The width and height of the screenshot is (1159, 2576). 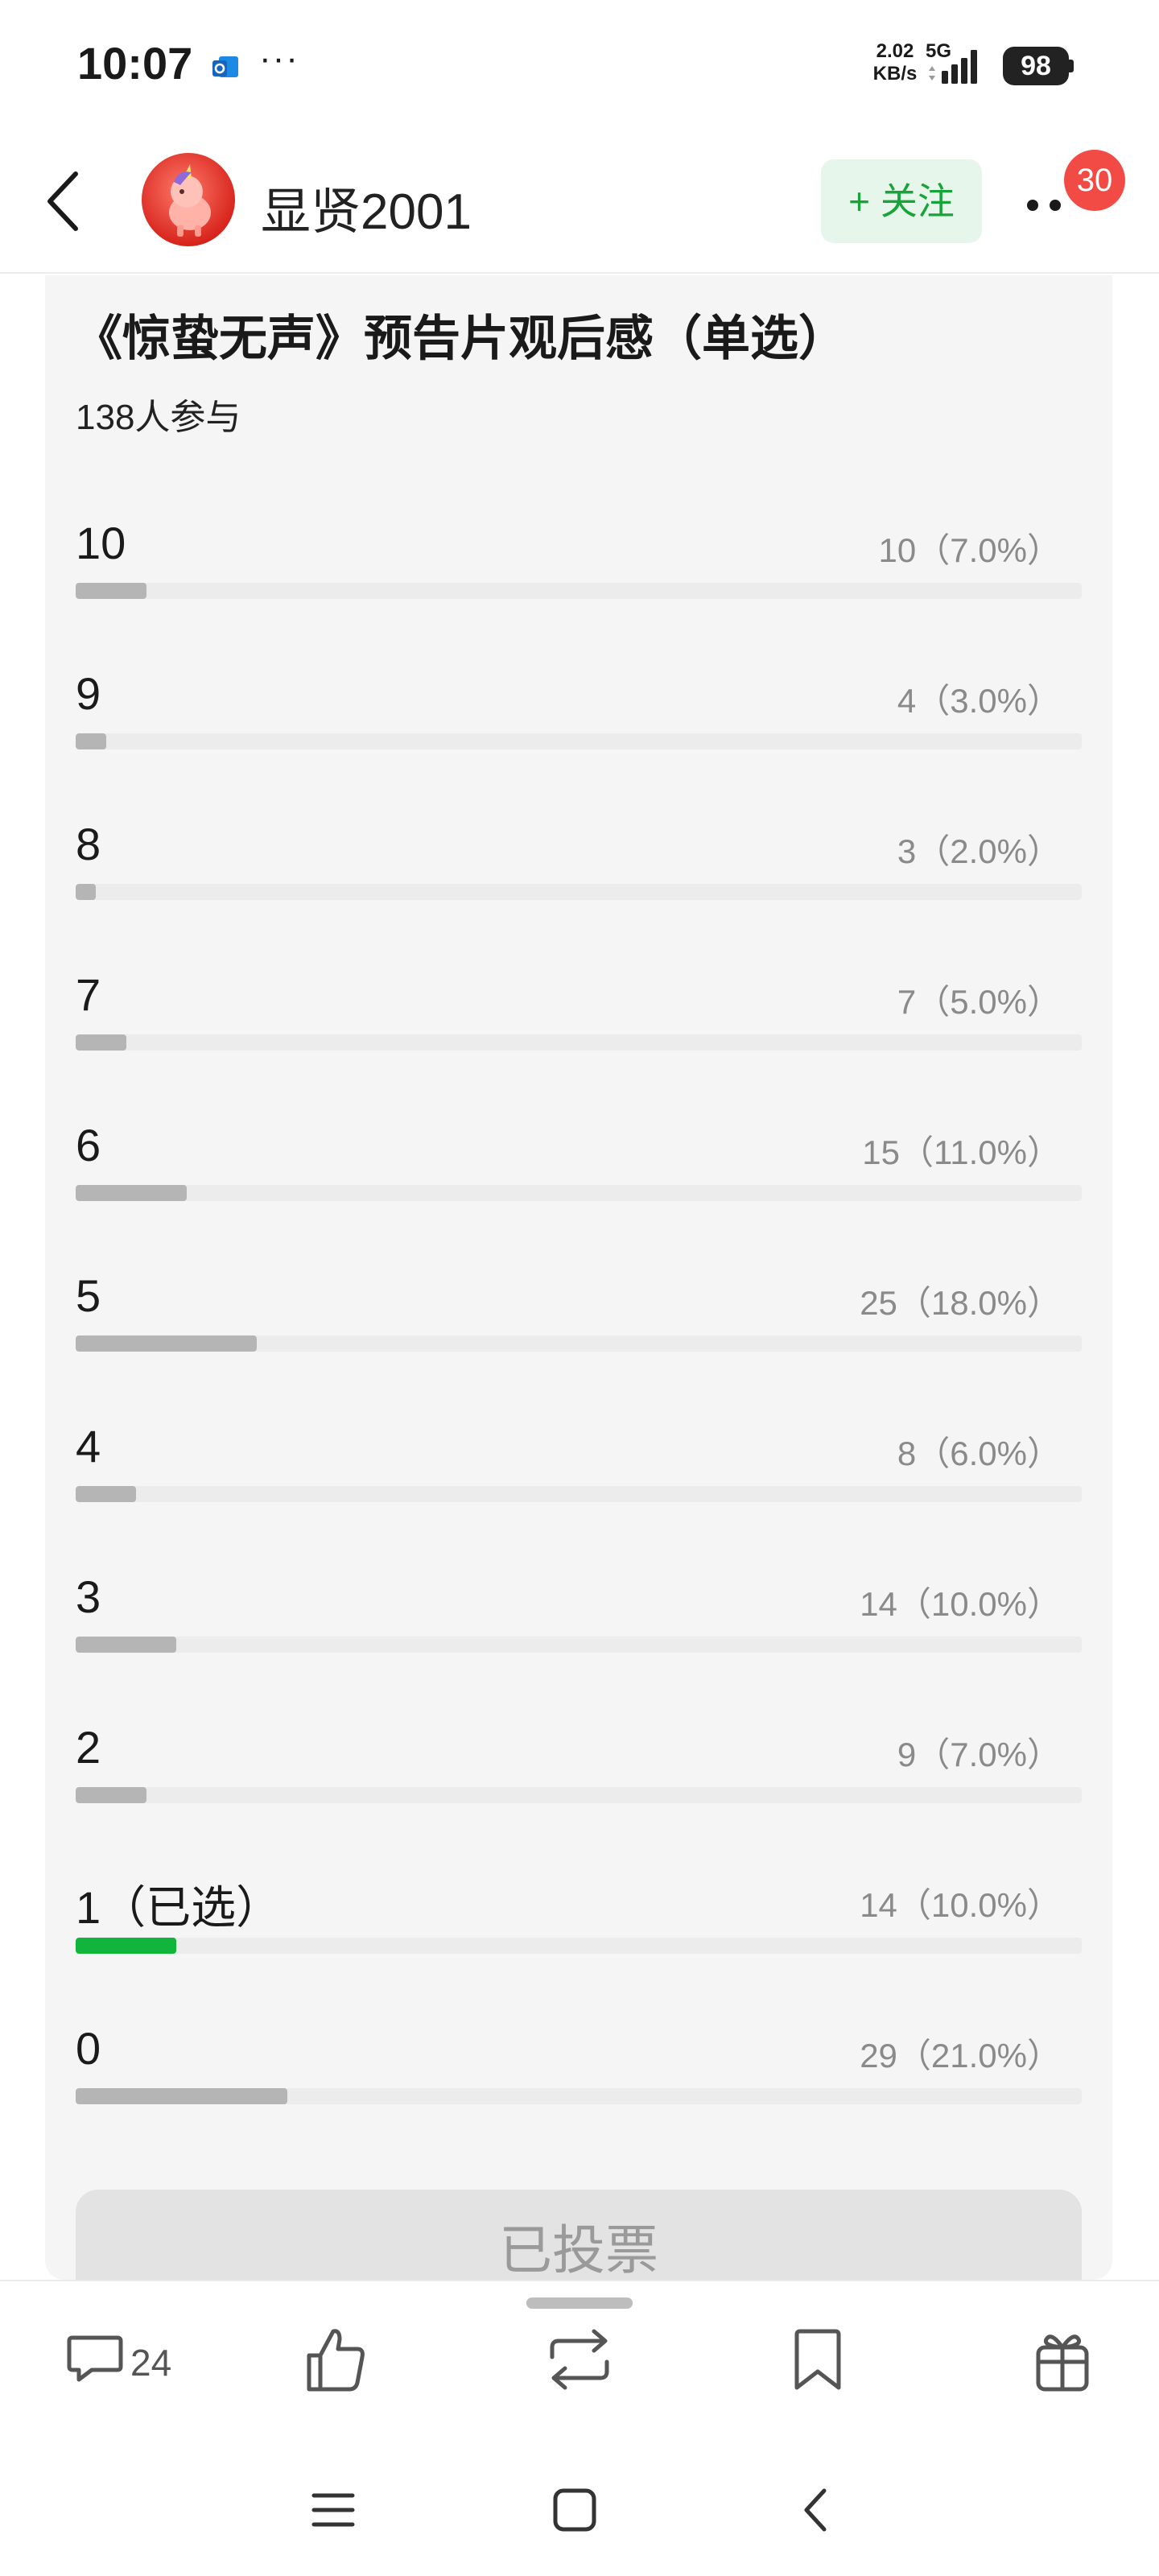 I want to click on comment-icon, so click(x=95, y=2358).